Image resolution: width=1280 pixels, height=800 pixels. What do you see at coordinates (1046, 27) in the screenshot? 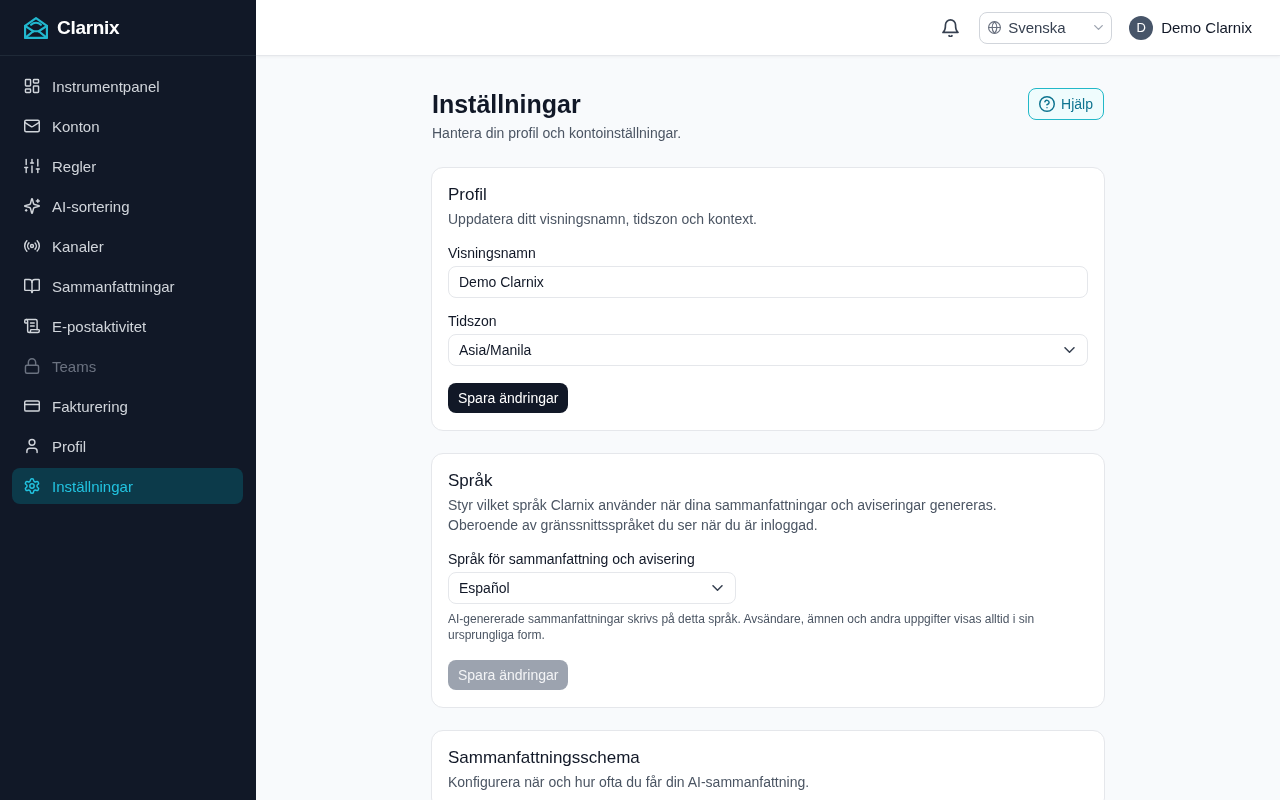
I see `language-select: Svenska` at bounding box center [1046, 27].